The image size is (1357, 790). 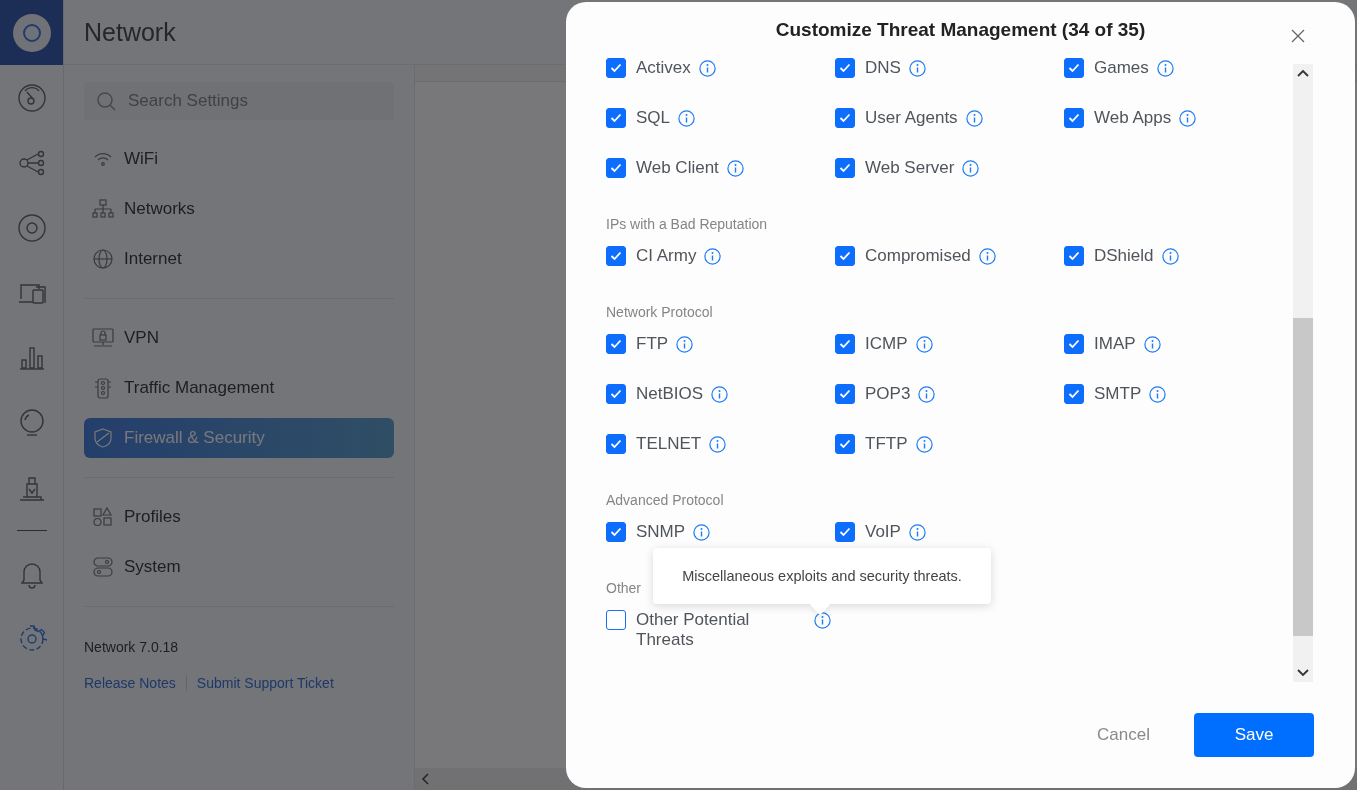 I want to click on tooltip-text: Miscellaneous exploits and security threats., so click(x=822, y=576).